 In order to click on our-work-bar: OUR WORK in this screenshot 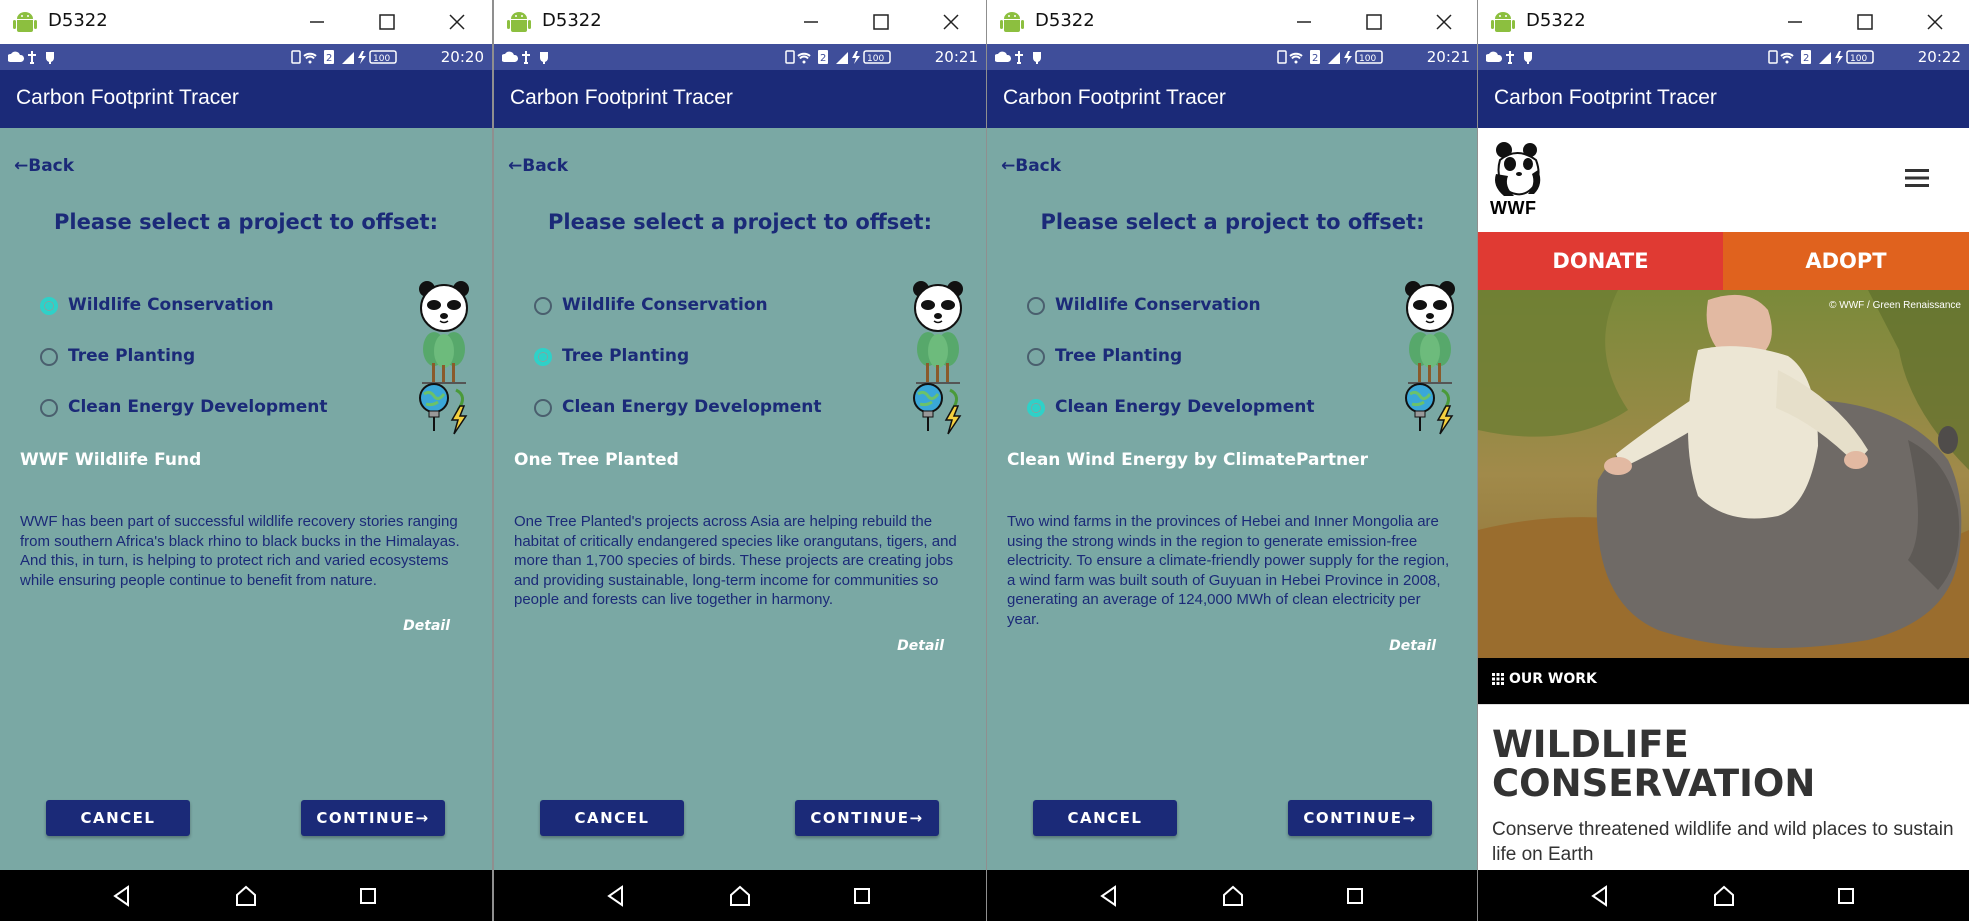, I will do `click(1723, 681)`.